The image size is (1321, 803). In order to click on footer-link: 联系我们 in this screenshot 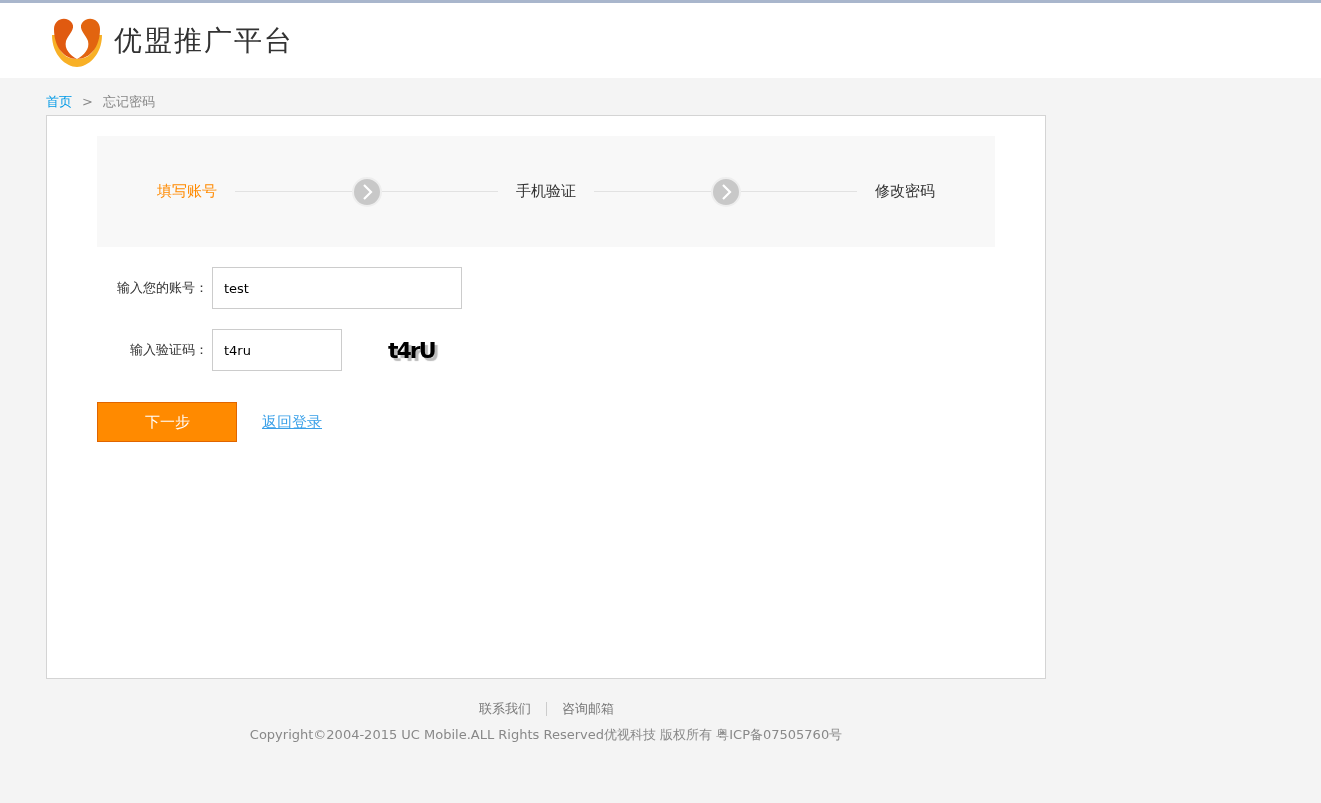, I will do `click(504, 709)`.